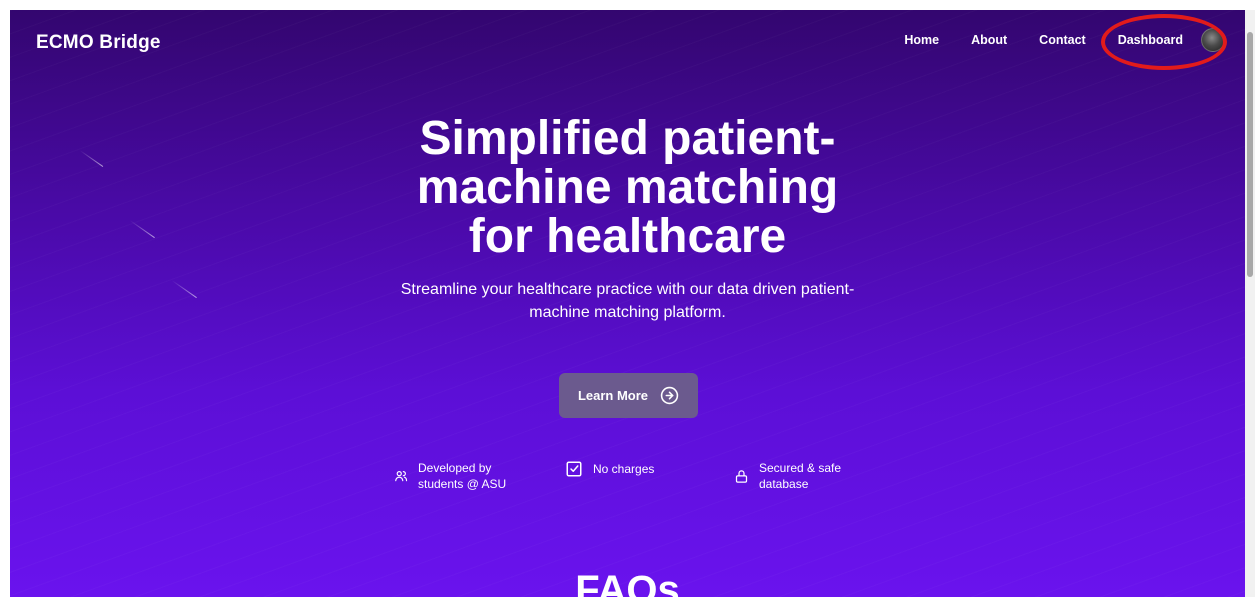 The width and height of the screenshot is (1255, 597). Describe the element at coordinates (627, 312) in the screenshot. I see `hero-subtitle-line: machine matching platform.` at that location.